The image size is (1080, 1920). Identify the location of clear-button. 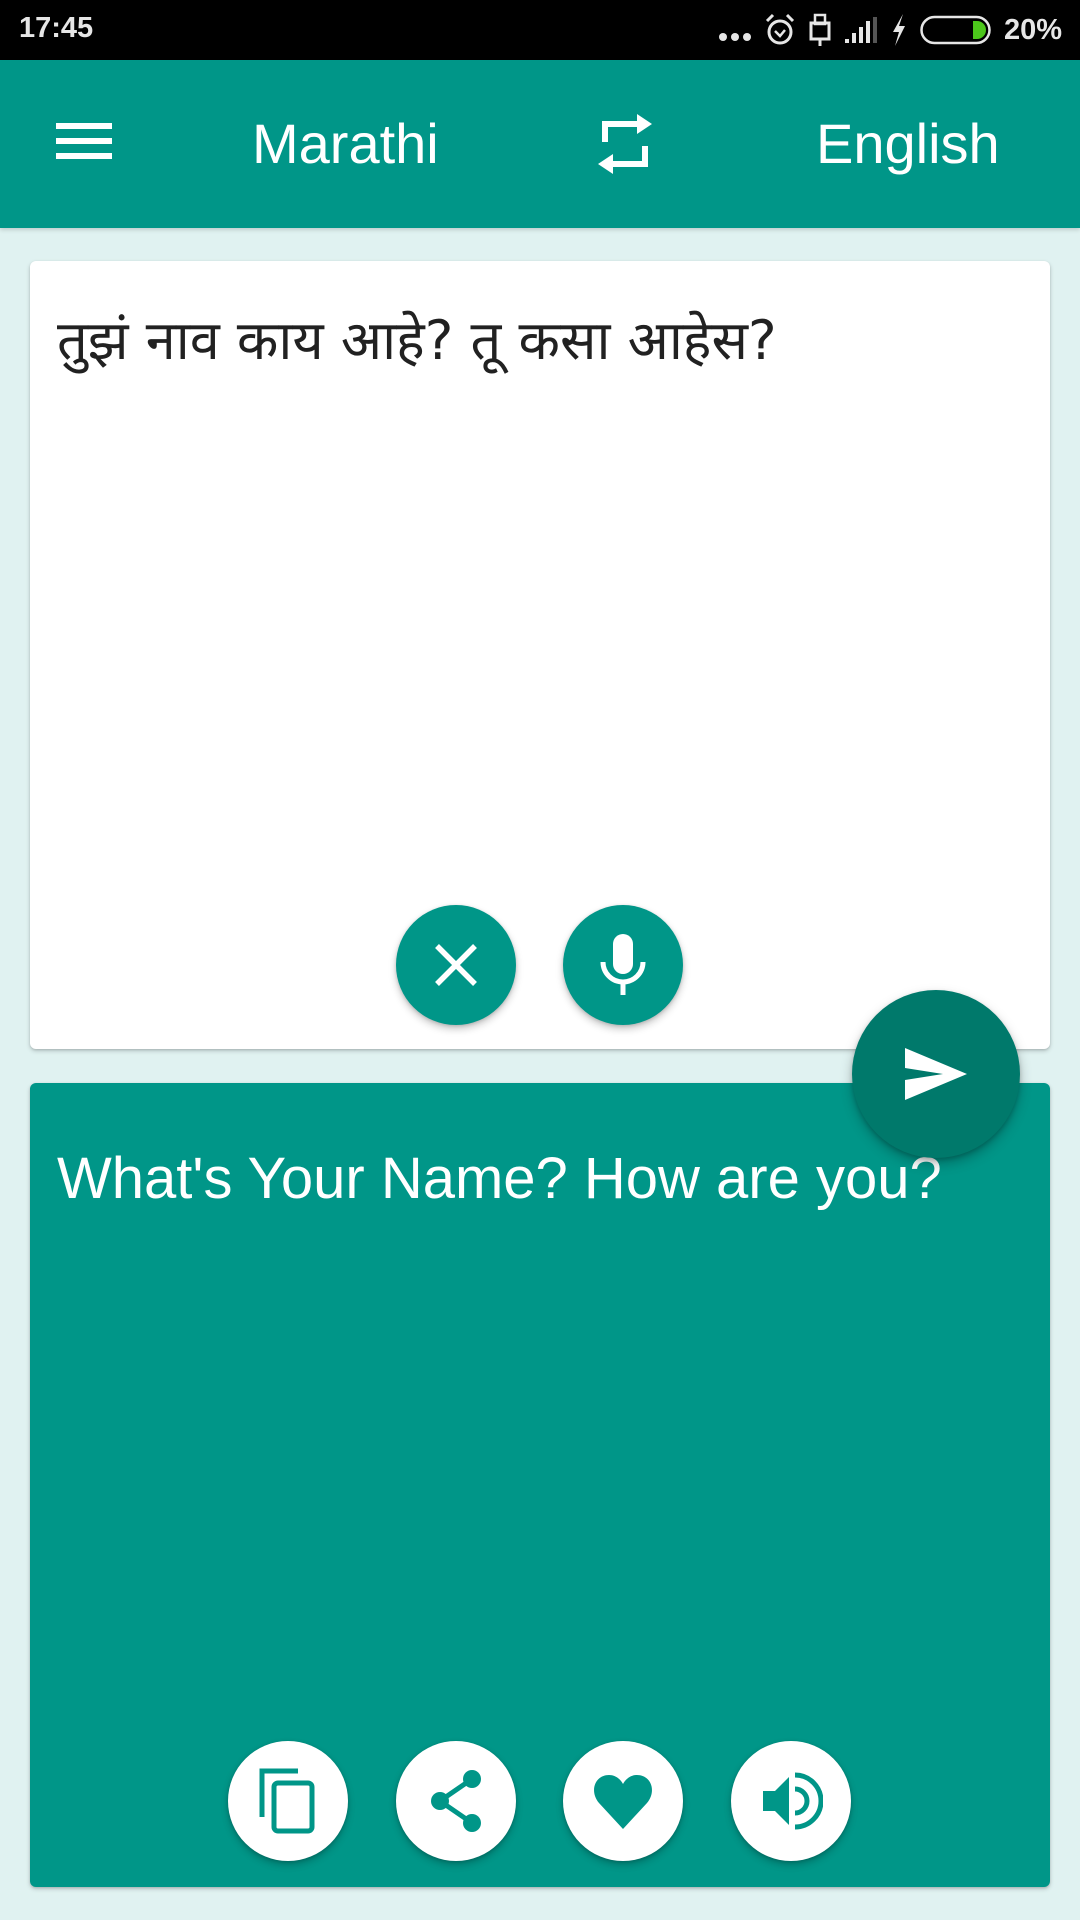
(456, 965).